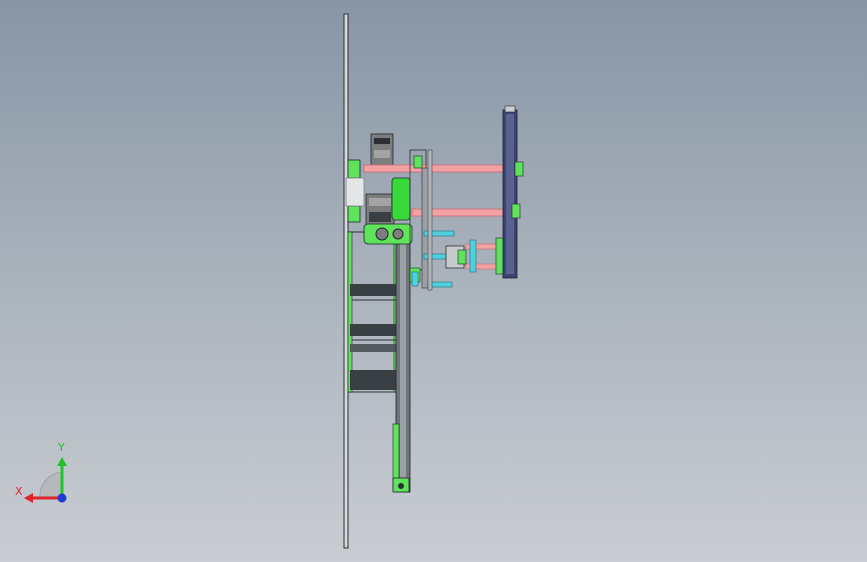  Describe the element at coordinates (444, 259) in the screenshot. I see `cyan-actuators` at that location.